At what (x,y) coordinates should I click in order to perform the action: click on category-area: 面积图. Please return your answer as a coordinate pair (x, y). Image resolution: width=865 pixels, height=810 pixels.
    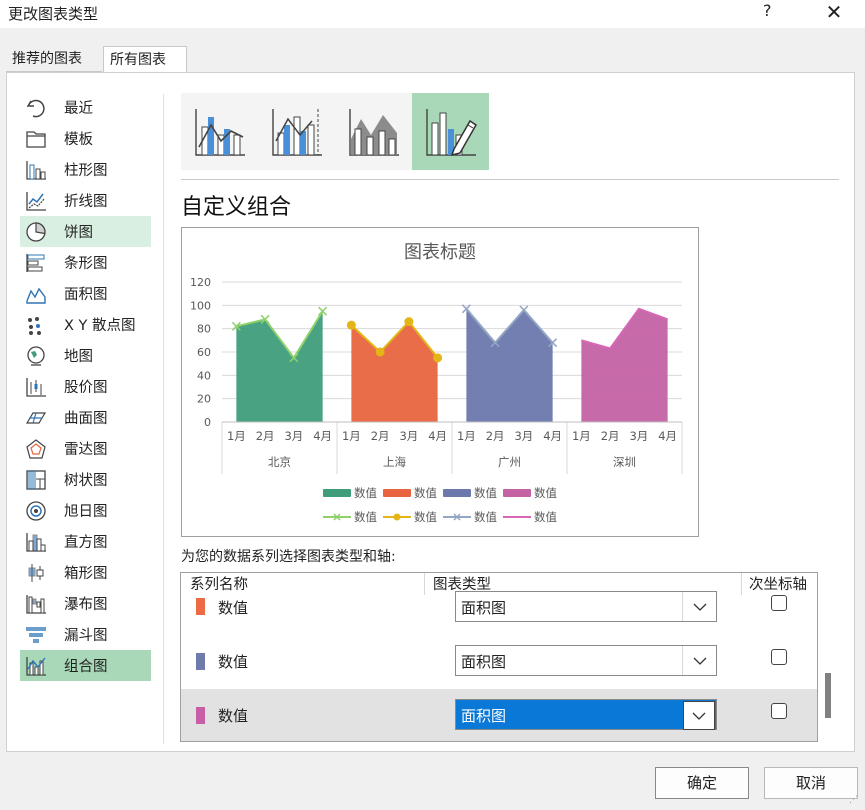
    Looking at the image, I should click on (85, 293).